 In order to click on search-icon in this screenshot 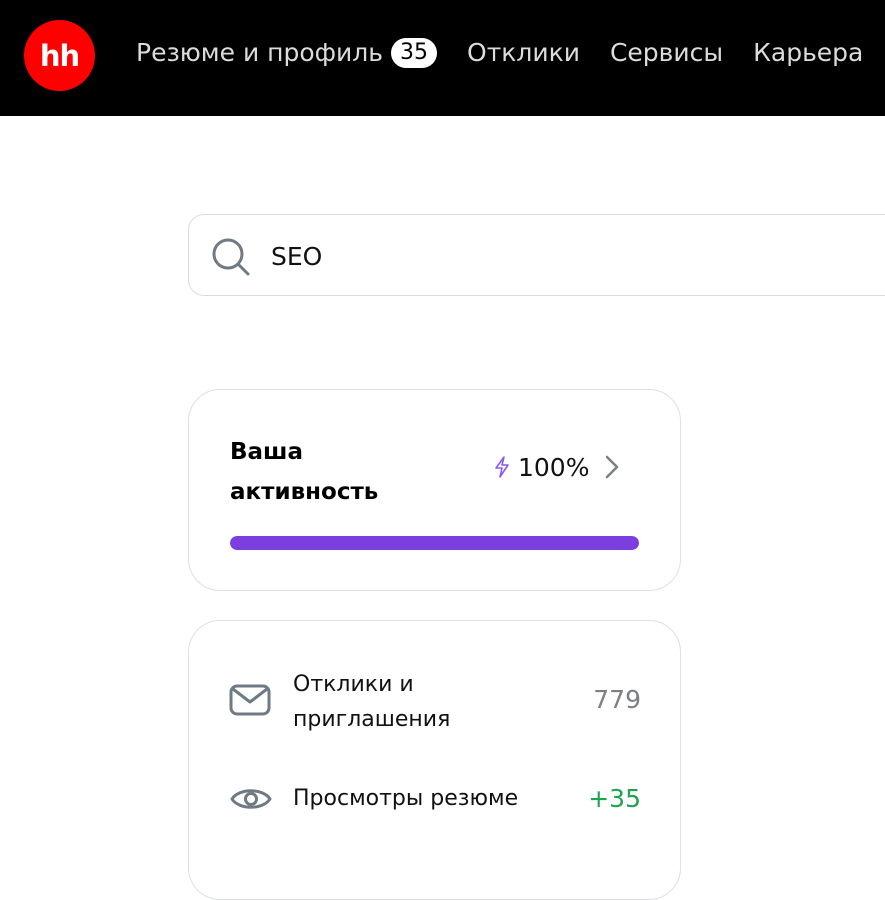, I will do `click(231, 257)`.